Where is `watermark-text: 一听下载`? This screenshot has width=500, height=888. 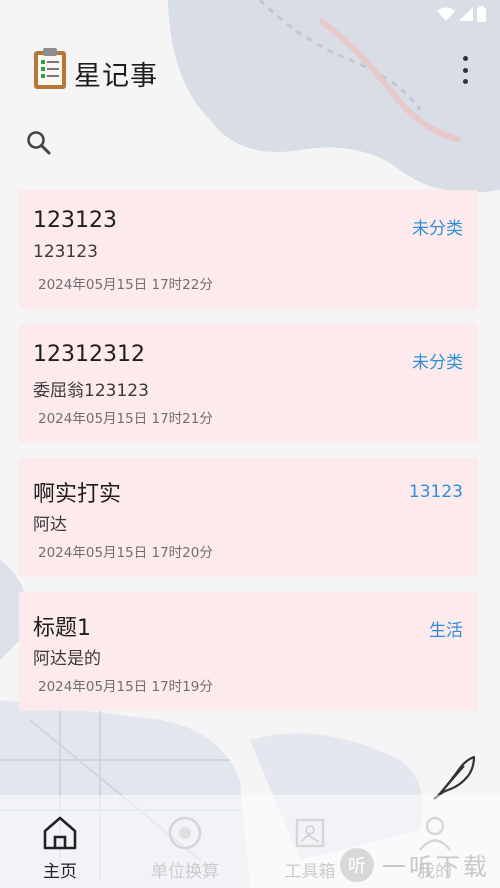 watermark-text: 一听下载 is located at coordinates (436, 867).